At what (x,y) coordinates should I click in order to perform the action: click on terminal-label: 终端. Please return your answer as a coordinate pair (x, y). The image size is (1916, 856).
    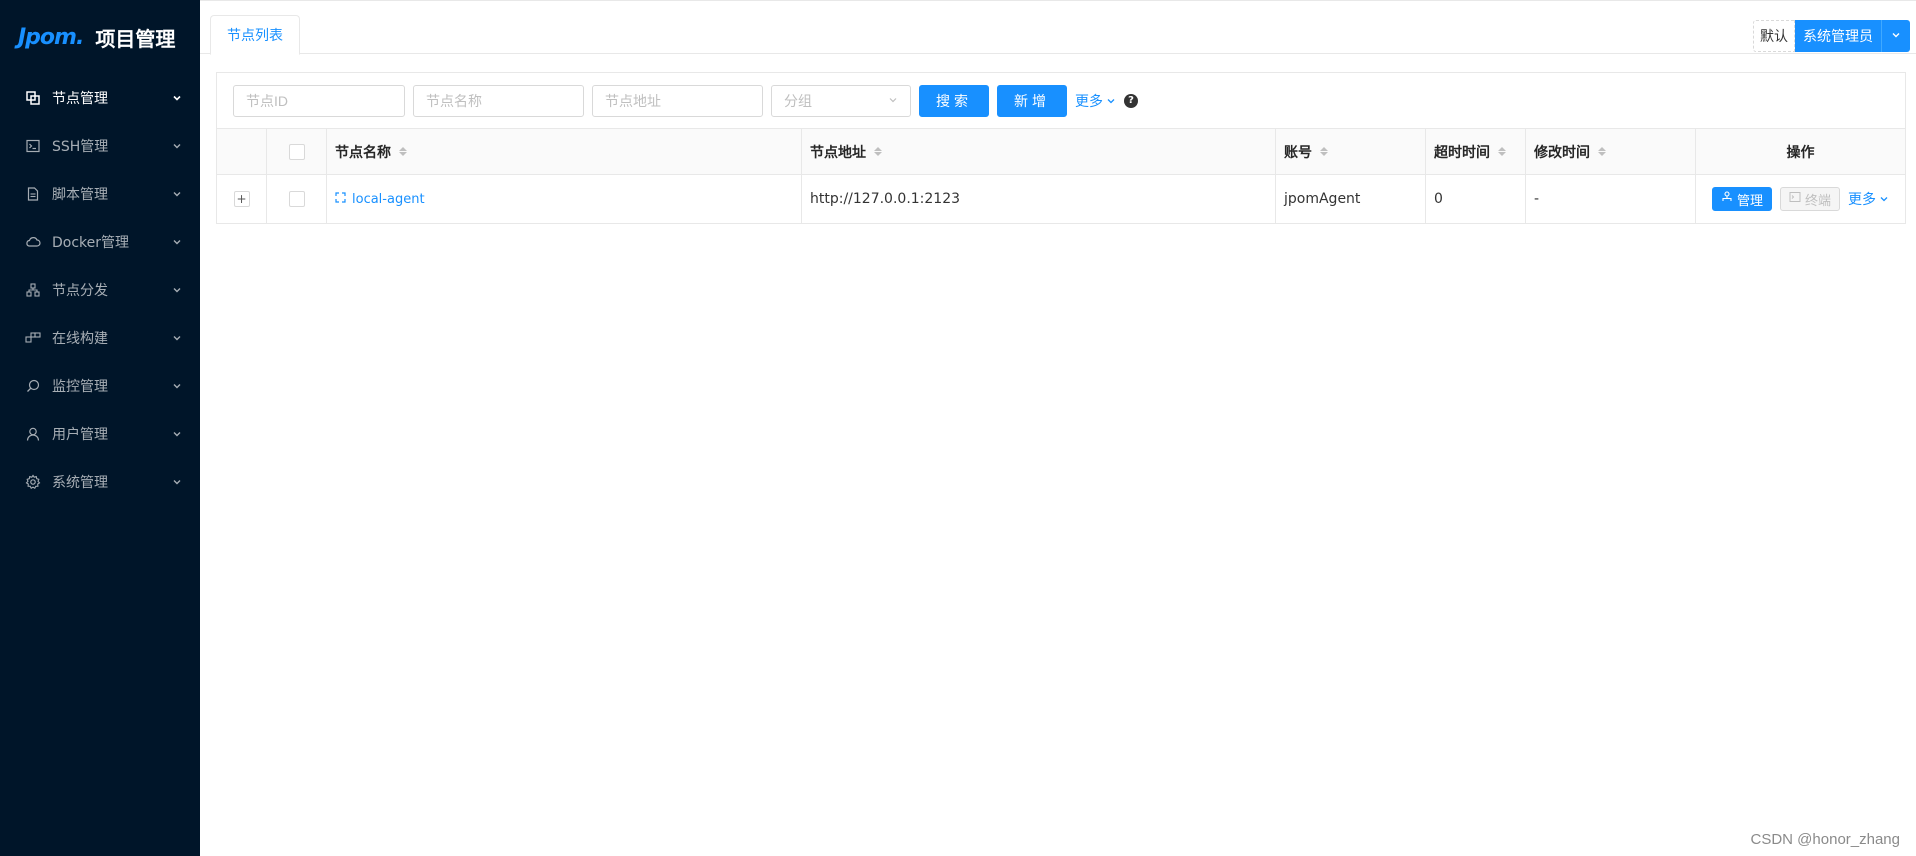
    Looking at the image, I should click on (1817, 201).